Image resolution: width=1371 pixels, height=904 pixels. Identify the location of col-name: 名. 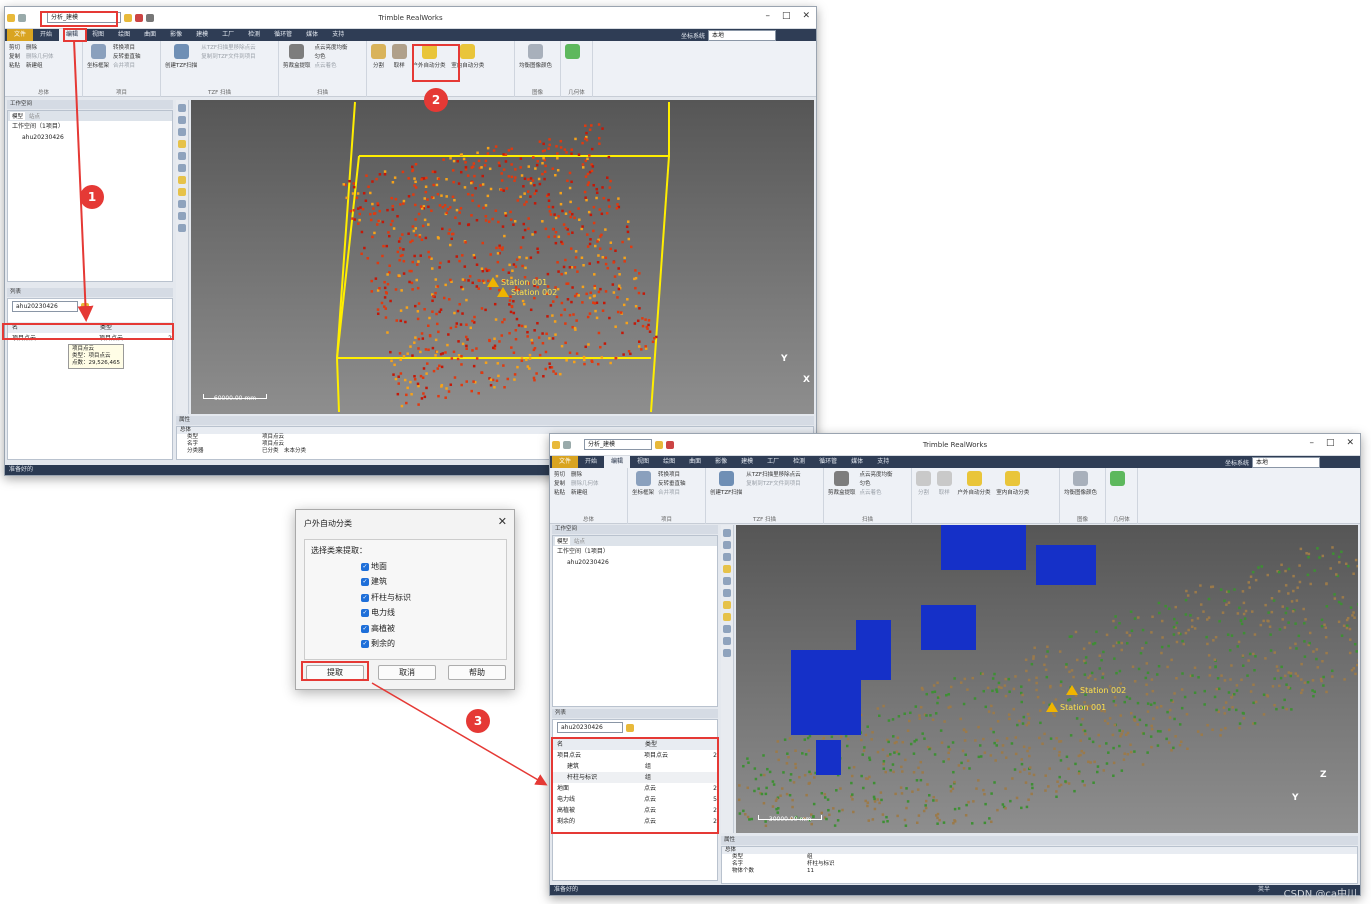
(54, 327).